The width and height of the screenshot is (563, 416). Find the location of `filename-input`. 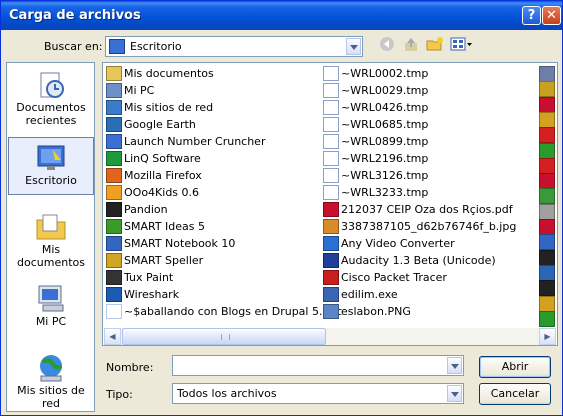

filename-input is located at coordinates (318, 365).